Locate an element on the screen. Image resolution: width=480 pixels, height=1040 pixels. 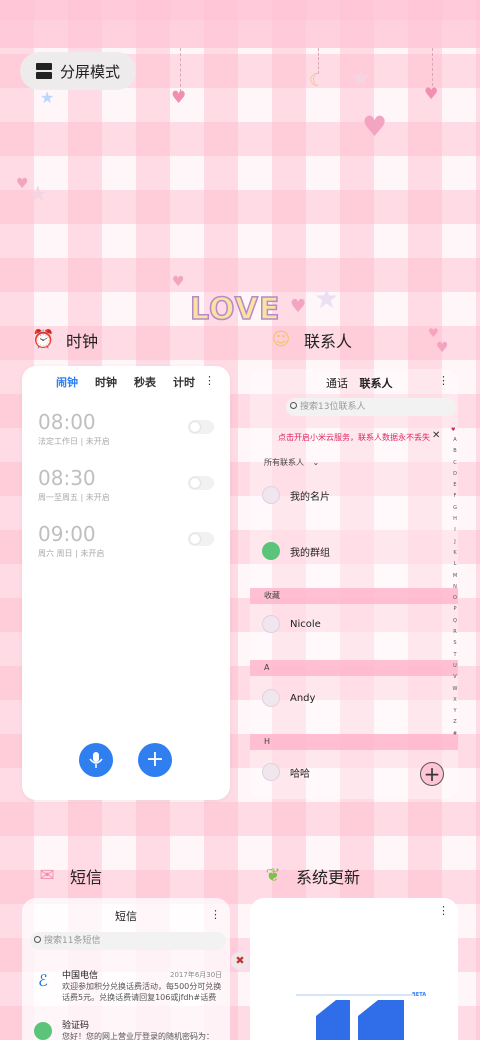
alarm-desc: 法定工作日 | 未开启 is located at coordinates (74, 441).